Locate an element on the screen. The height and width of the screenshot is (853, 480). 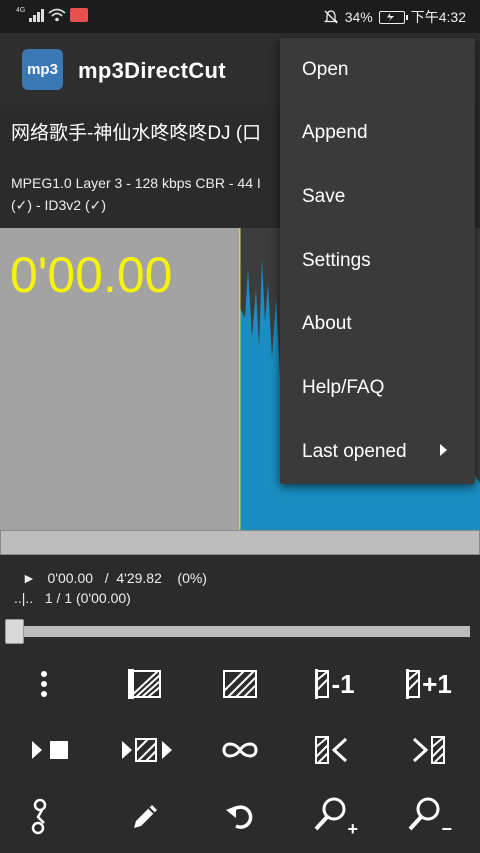
segment-readout: ..|.. 1 / 1 (0'00.00) is located at coordinates (72, 598).